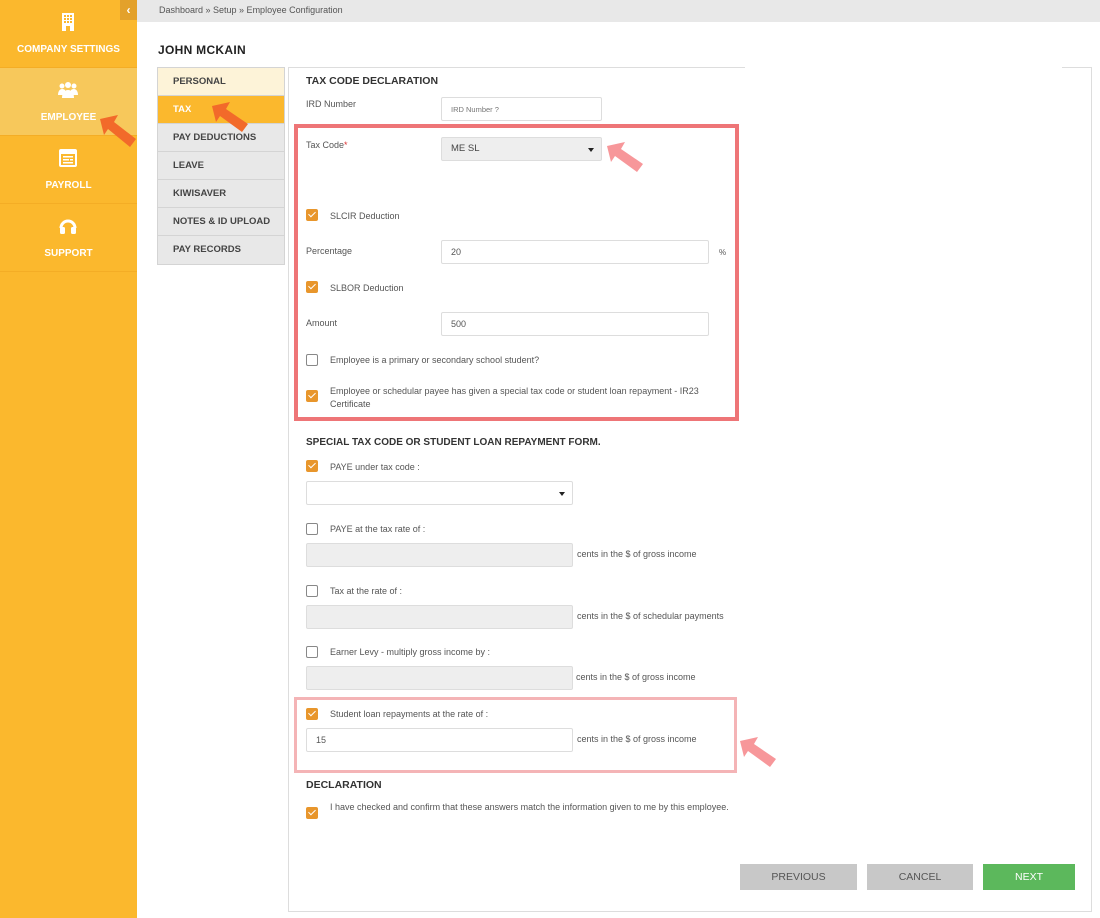 This screenshot has width=1100, height=918. What do you see at coordinates (637, 554) in the screenshot?
I see `paye-rate-suffix: cents in the $ of gross income` at bounding box center [637, 554].